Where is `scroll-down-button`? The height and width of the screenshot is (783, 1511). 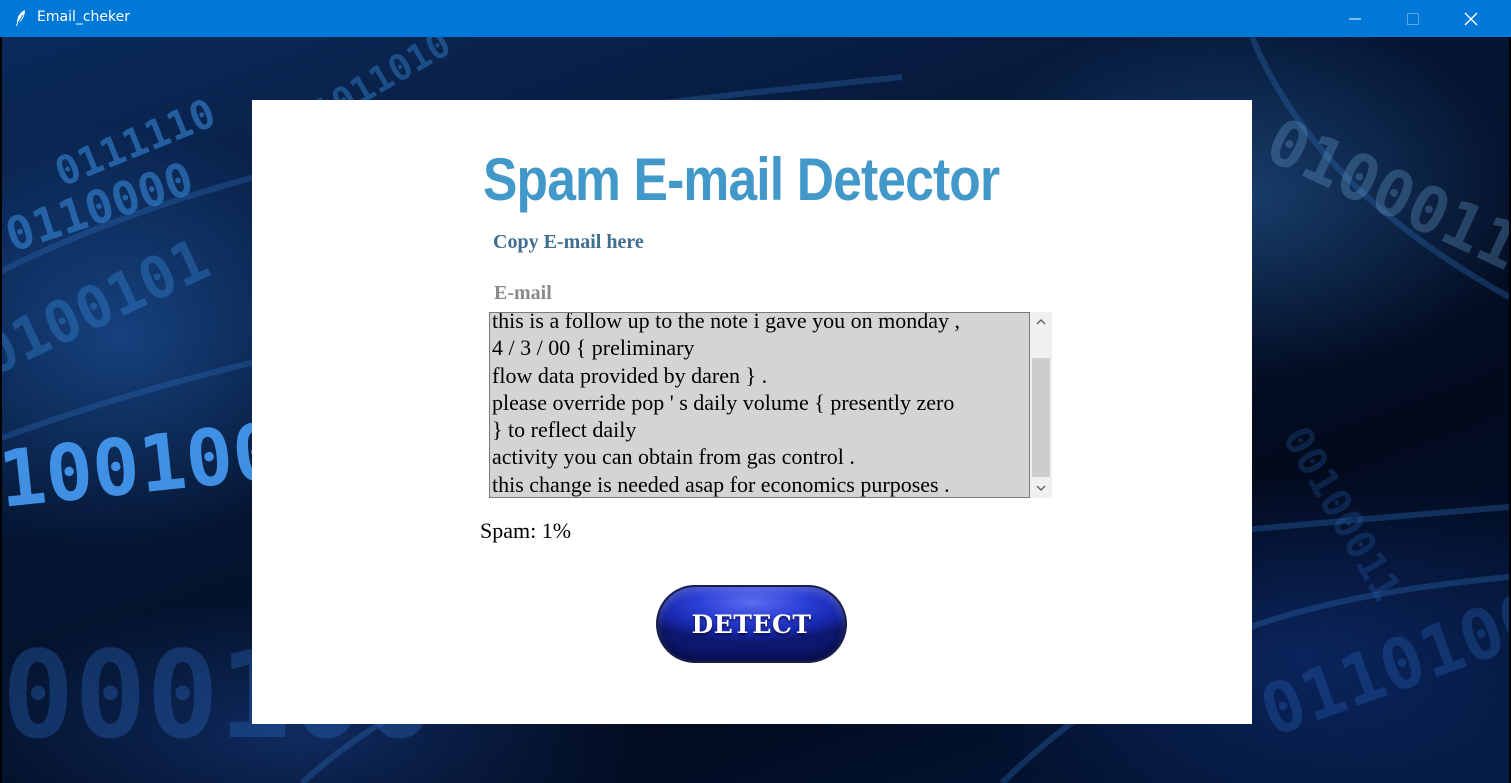
scroll-down-button is located at coordinates (1041, 488).